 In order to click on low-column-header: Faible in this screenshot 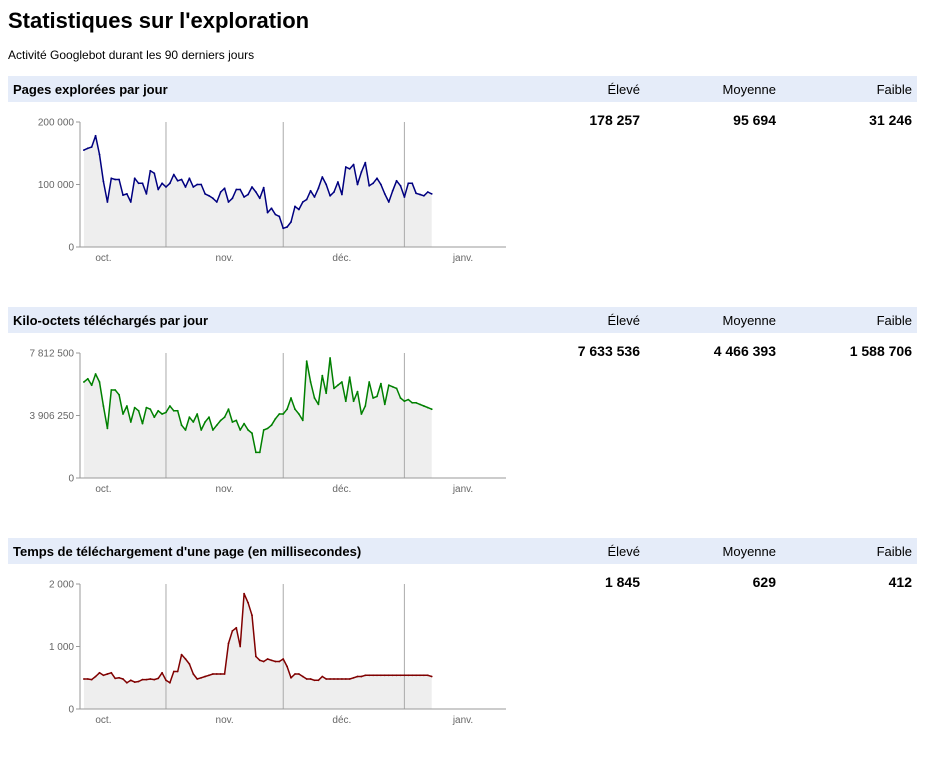, I will do `click(894, 551)`.